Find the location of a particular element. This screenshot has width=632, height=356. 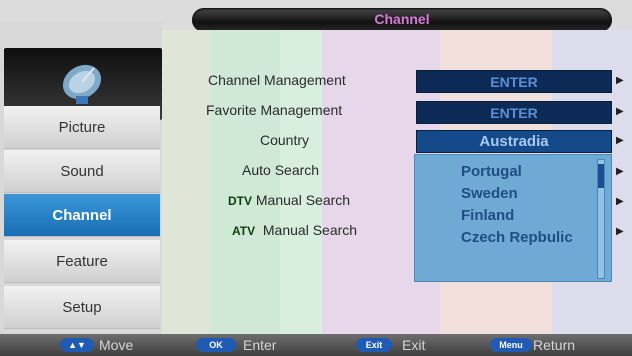

menu-row-channel-management: Channel Management ENTER ▶ is located at coordinates (397, 81).